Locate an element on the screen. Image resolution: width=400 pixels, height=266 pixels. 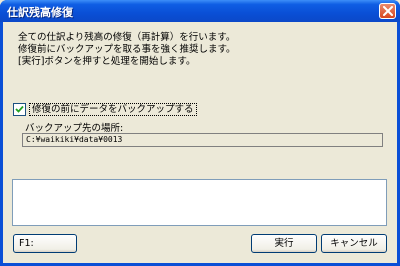
description-line-2: 修復前にバックアップを取る事を強く推奨します。 is located at coordinates (127, 49).